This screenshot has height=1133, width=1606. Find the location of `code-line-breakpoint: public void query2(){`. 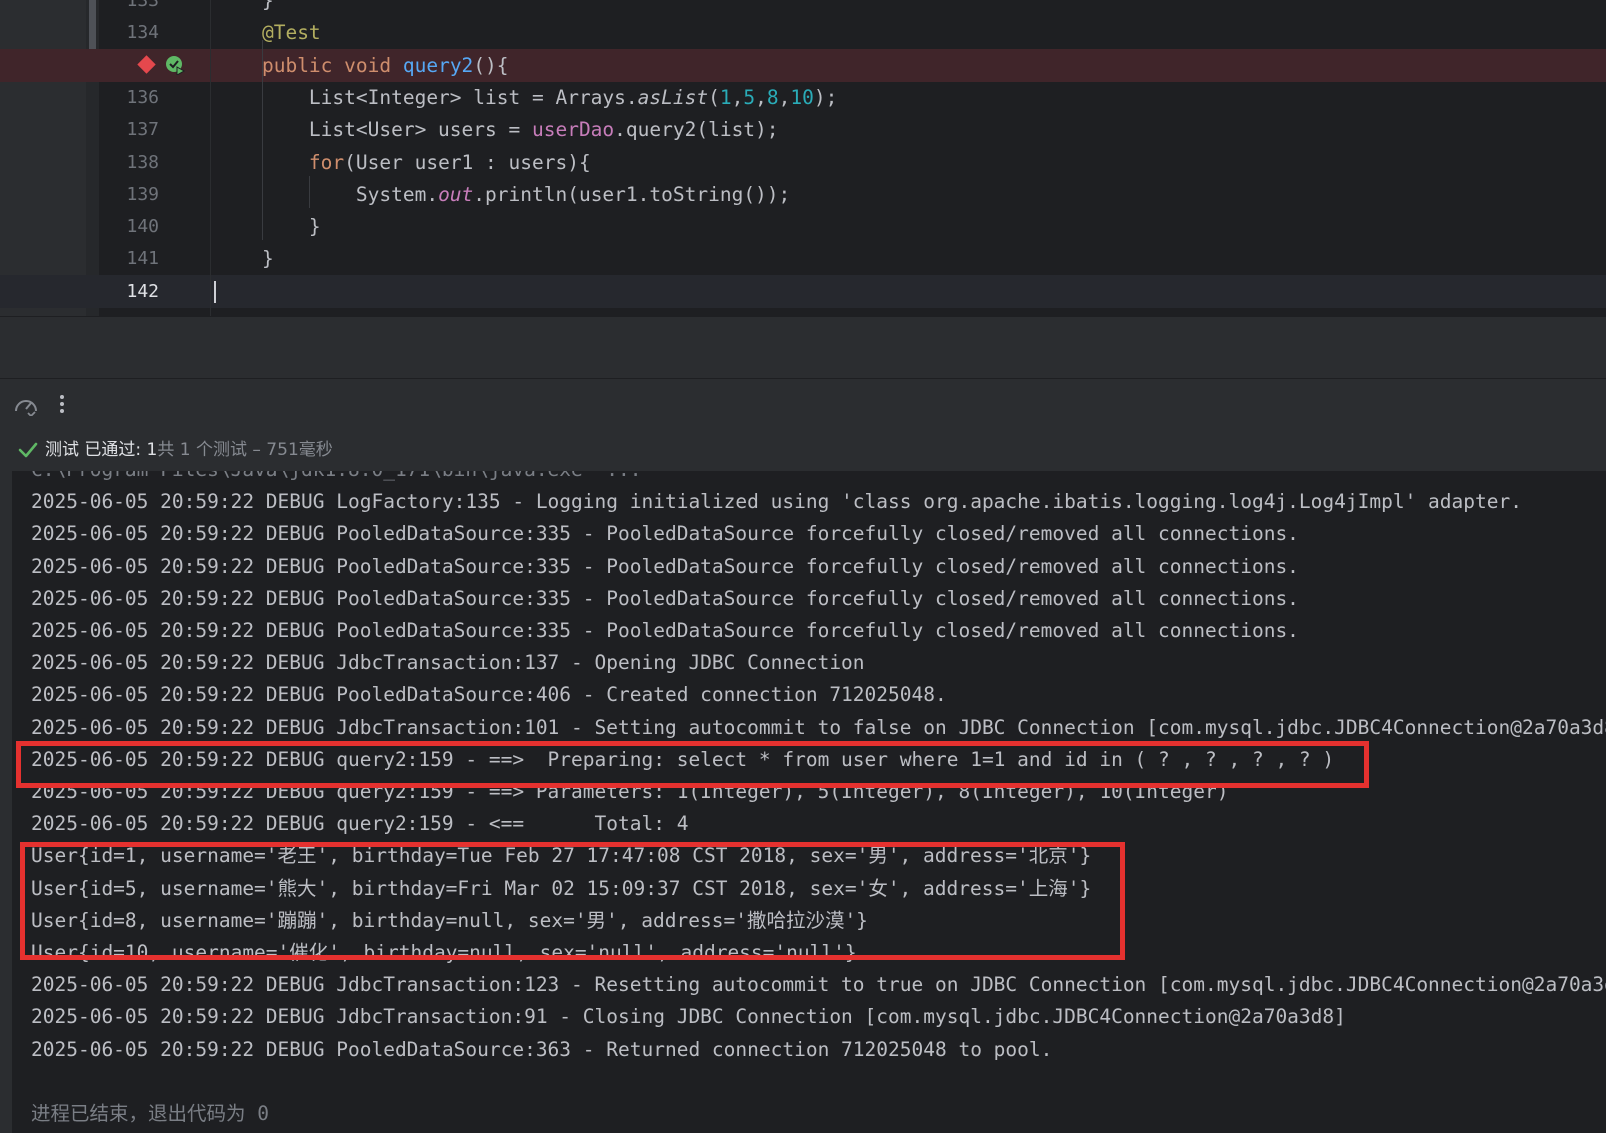

code-line-breakpoint: public void query2(){ is located at coordinates (803, 65).